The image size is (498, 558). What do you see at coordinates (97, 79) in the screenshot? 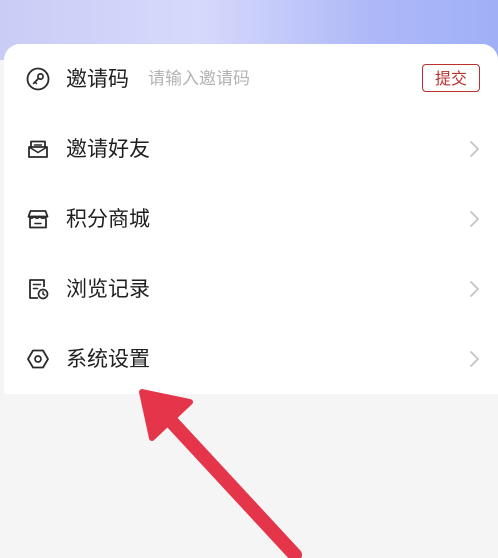
I see `invite-code-label: 邀请码` at bounding box center [97, 79].